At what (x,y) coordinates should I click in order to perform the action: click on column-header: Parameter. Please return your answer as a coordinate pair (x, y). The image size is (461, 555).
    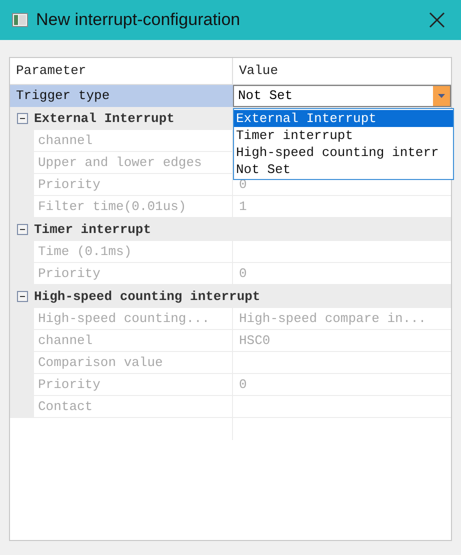
    Looking at the image, I should click on (121, 71).